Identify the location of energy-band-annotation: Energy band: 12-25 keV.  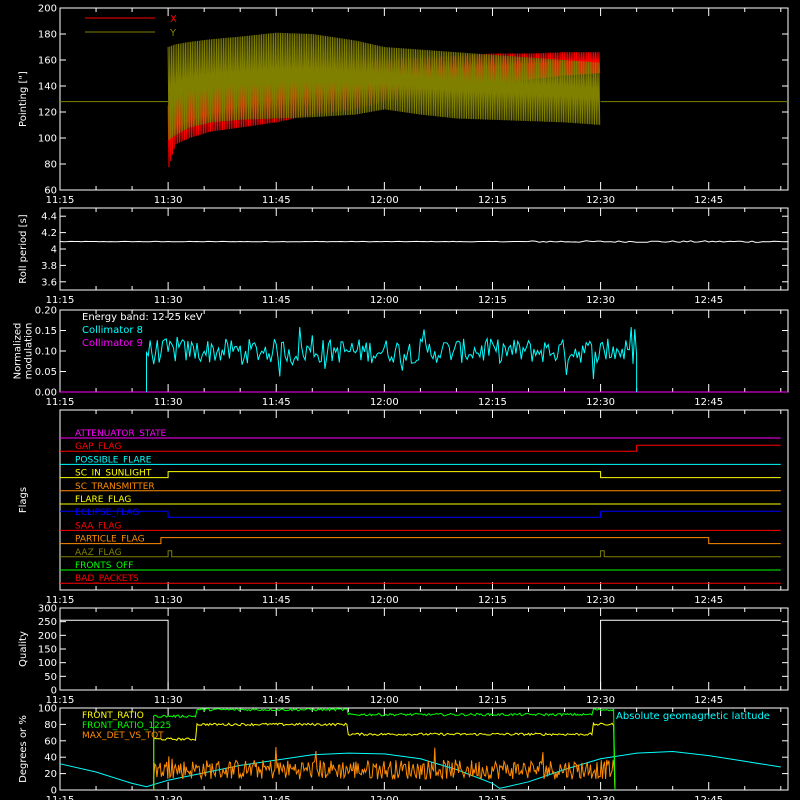
(142, 317).